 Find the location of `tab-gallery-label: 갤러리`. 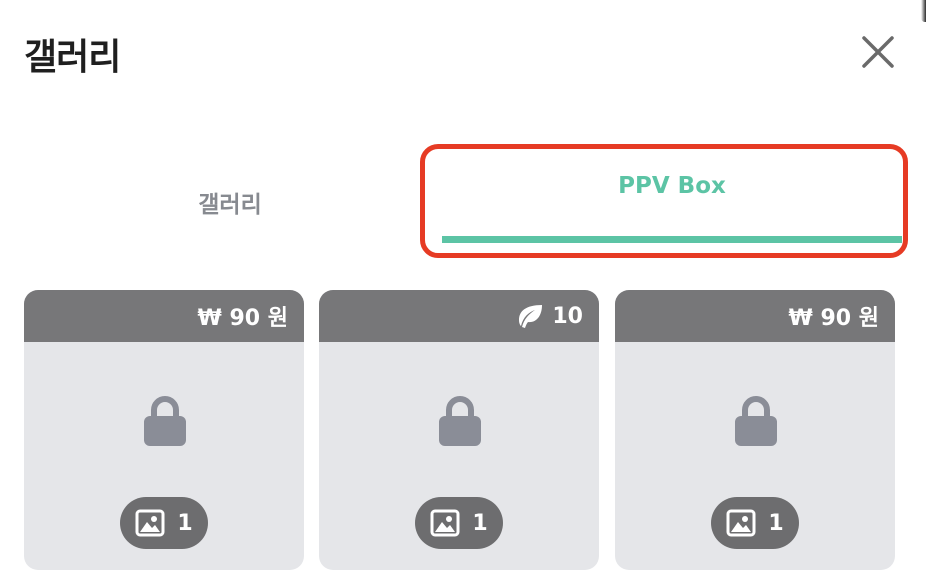

tab-gallery-label: 갤러리 is located at coordinates (230, 205).